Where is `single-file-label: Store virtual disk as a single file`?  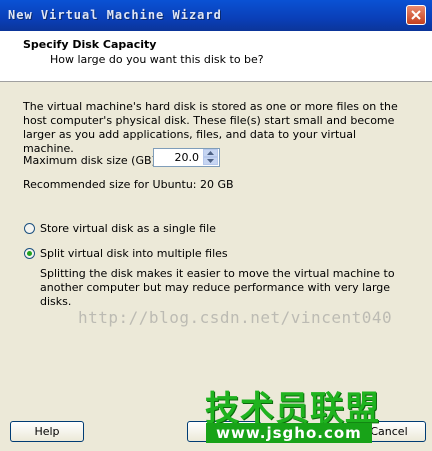
single-file-label: Store virtual disk as a single file is located at coordinates (128, 228).